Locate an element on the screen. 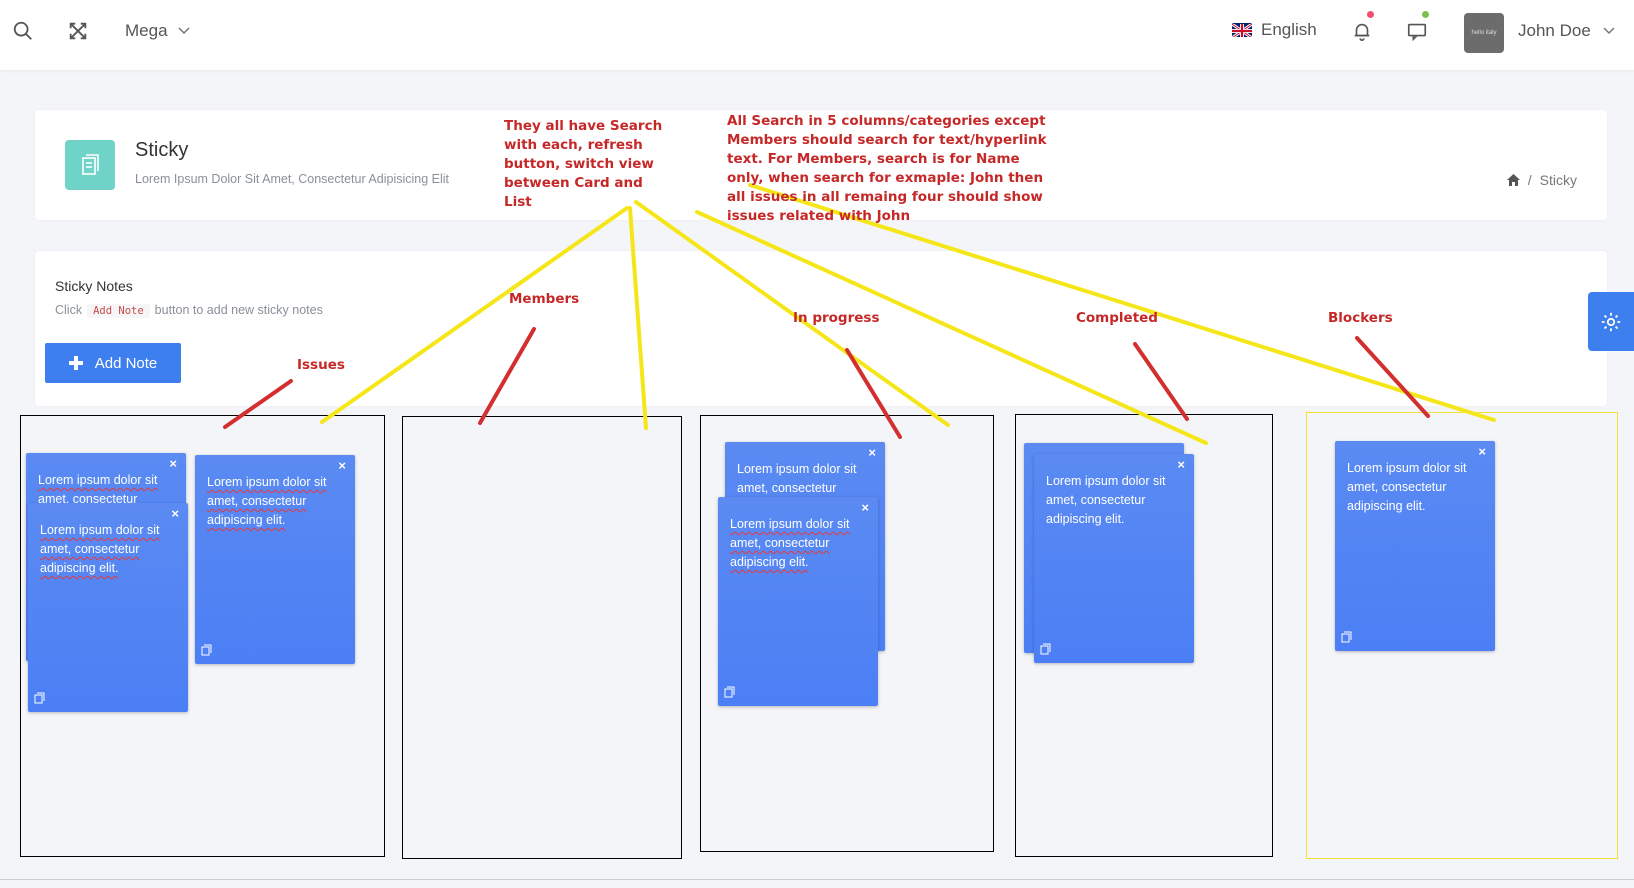  add-note-button: Add Note is located at coordinates (113, 363).